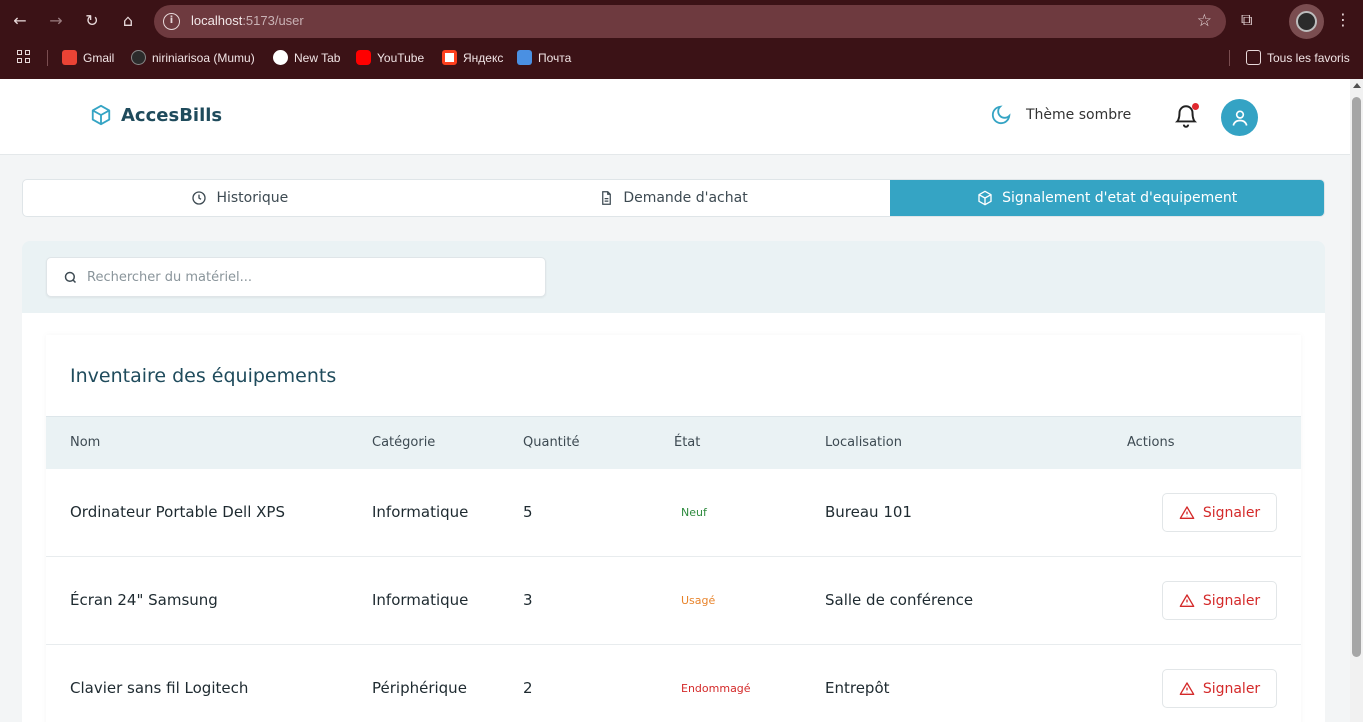 The image size is (1363, 722). What do you see at coordinates (483, 58) in the screenshot?
I see `bookmark-label: Яндекс` at bounding box center [483, 58].